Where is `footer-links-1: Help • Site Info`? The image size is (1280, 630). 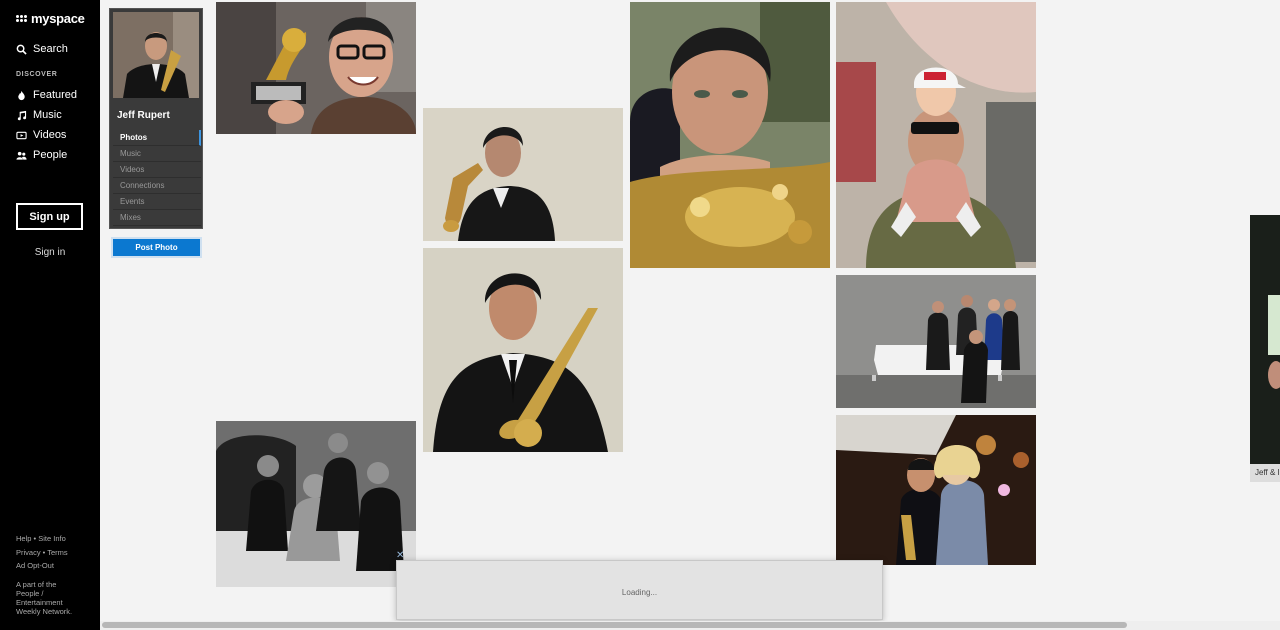 footer-links-1: Help • Site Info is located at coordinates (41, 538).